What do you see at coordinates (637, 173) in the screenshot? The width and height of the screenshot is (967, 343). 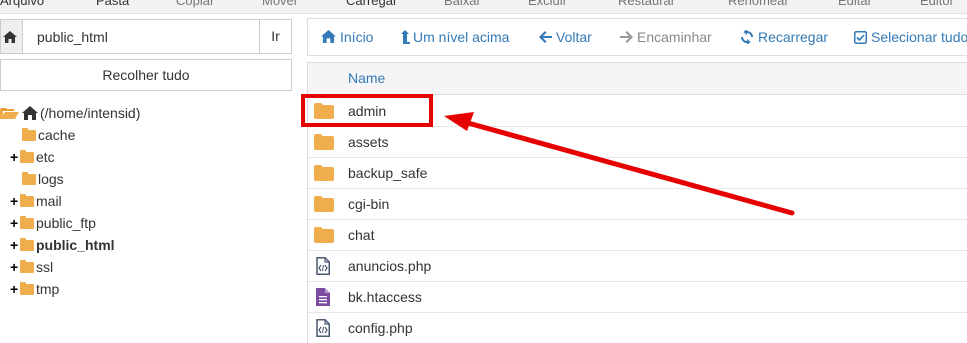 I see `table-row: backup_safe` at bounding box center [637, 173].